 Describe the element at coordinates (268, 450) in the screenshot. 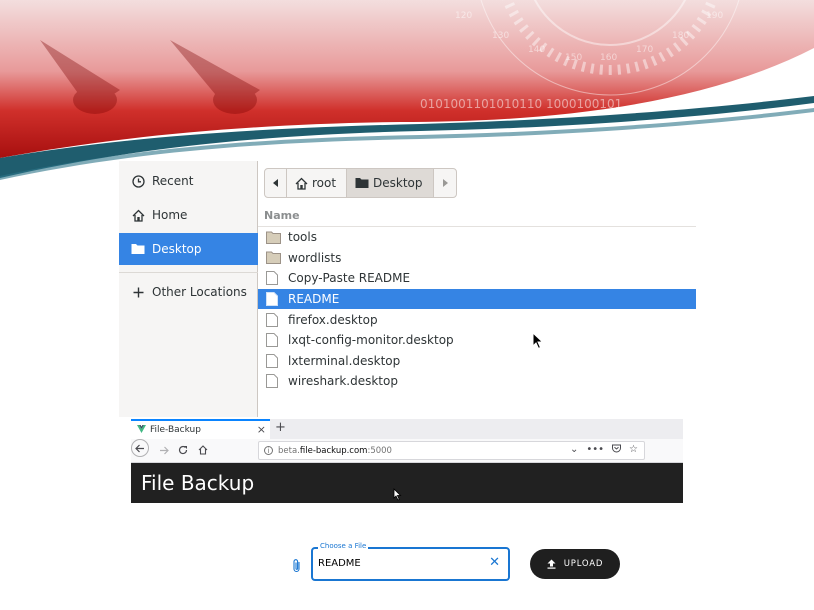

I see `info-icon: i` at that location.